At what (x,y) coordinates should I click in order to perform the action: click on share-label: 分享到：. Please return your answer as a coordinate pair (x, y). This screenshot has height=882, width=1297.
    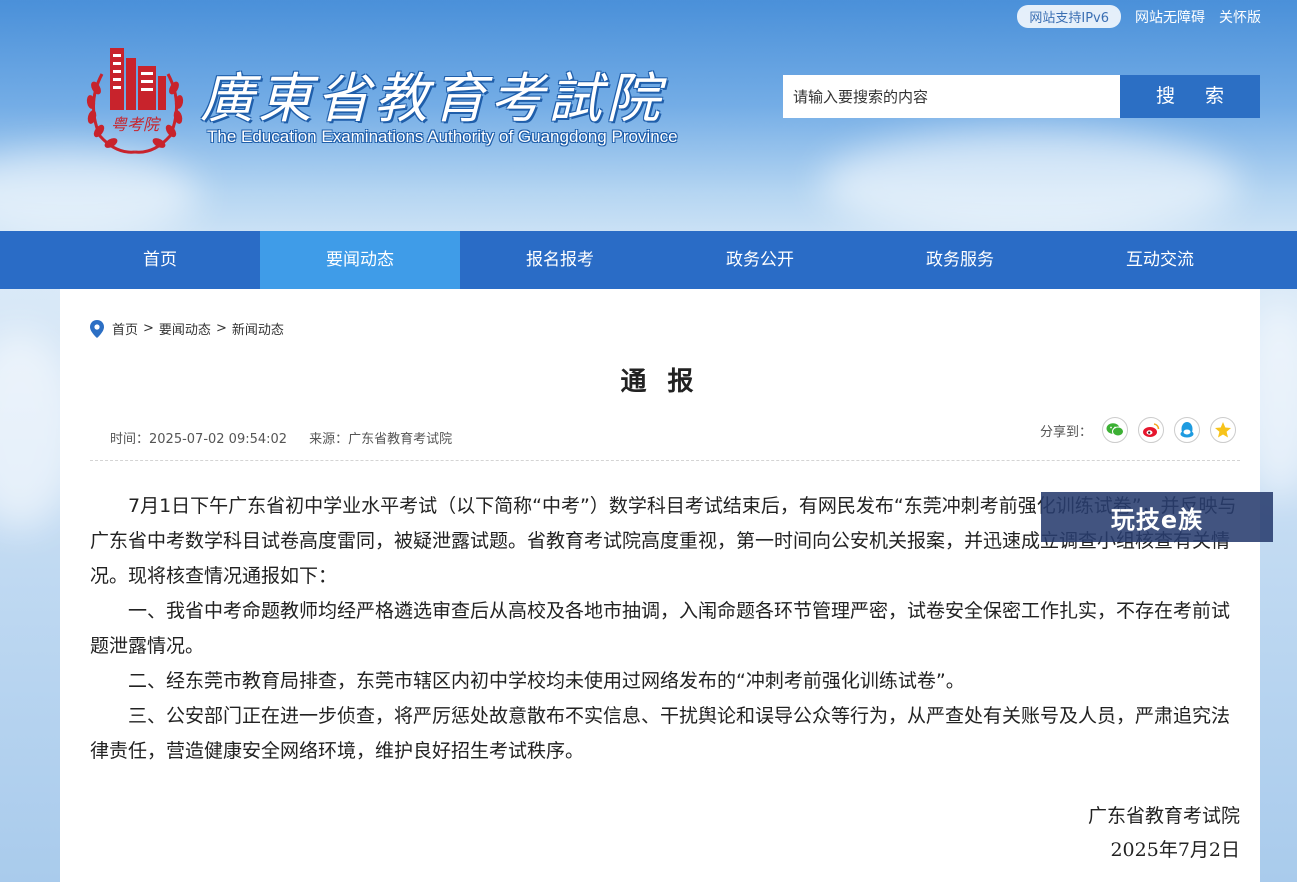
    Looking at the image, I should click on (1065, 432).